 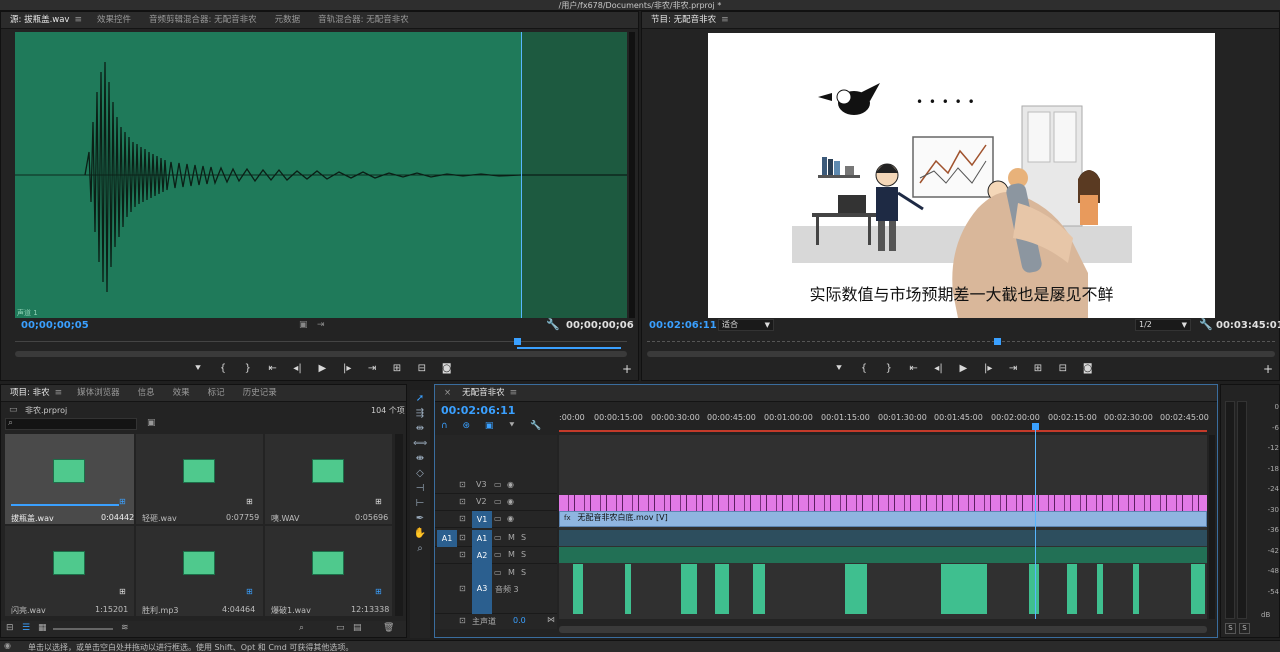 I want to click on tab-info: 信息, so click(x=146, y=393).